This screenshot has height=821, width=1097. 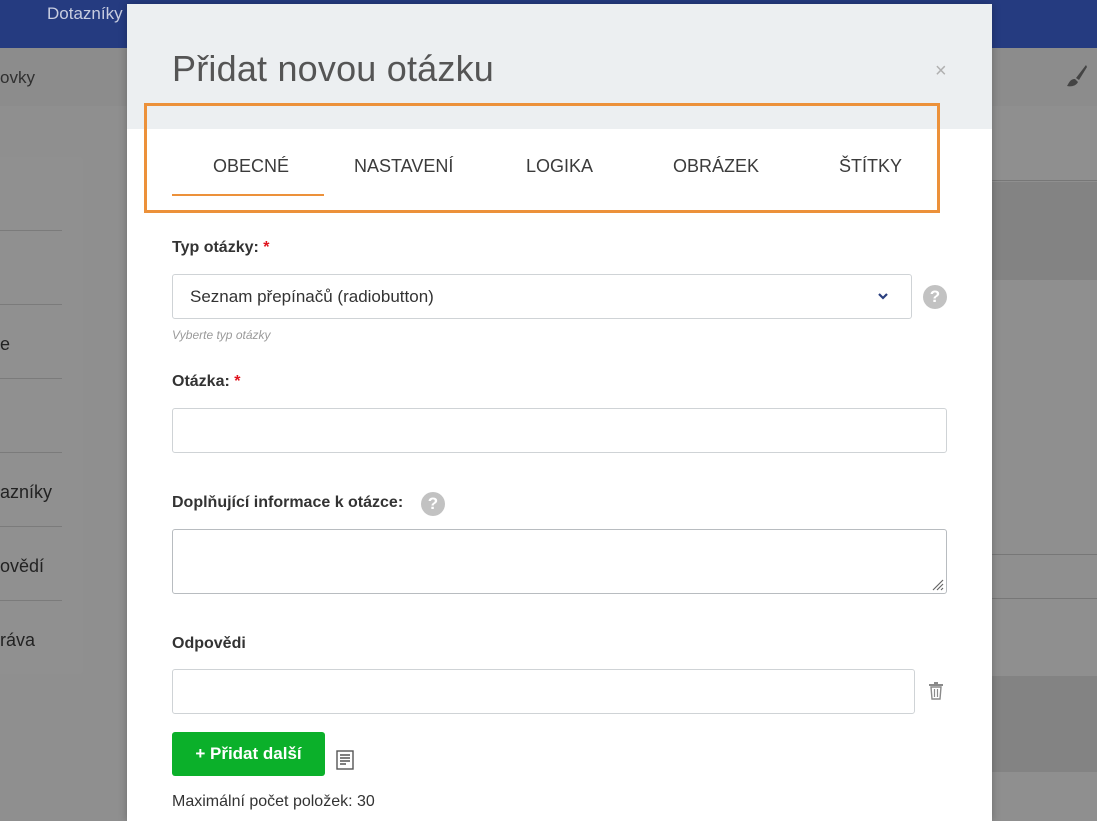 I want to click on tab-general: OBECNÉ, so click(x=251, y=166).